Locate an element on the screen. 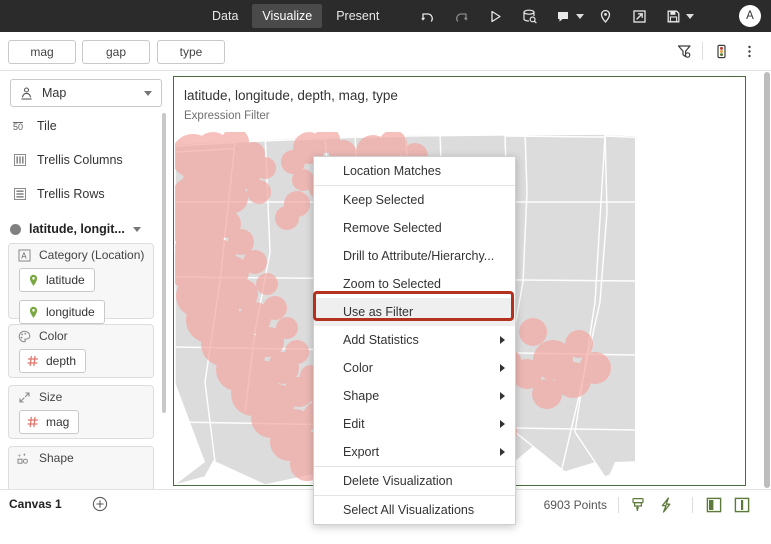 The image size is (771, 544). sidebar-label-tile: Tile is located at coordinates (47, 126).